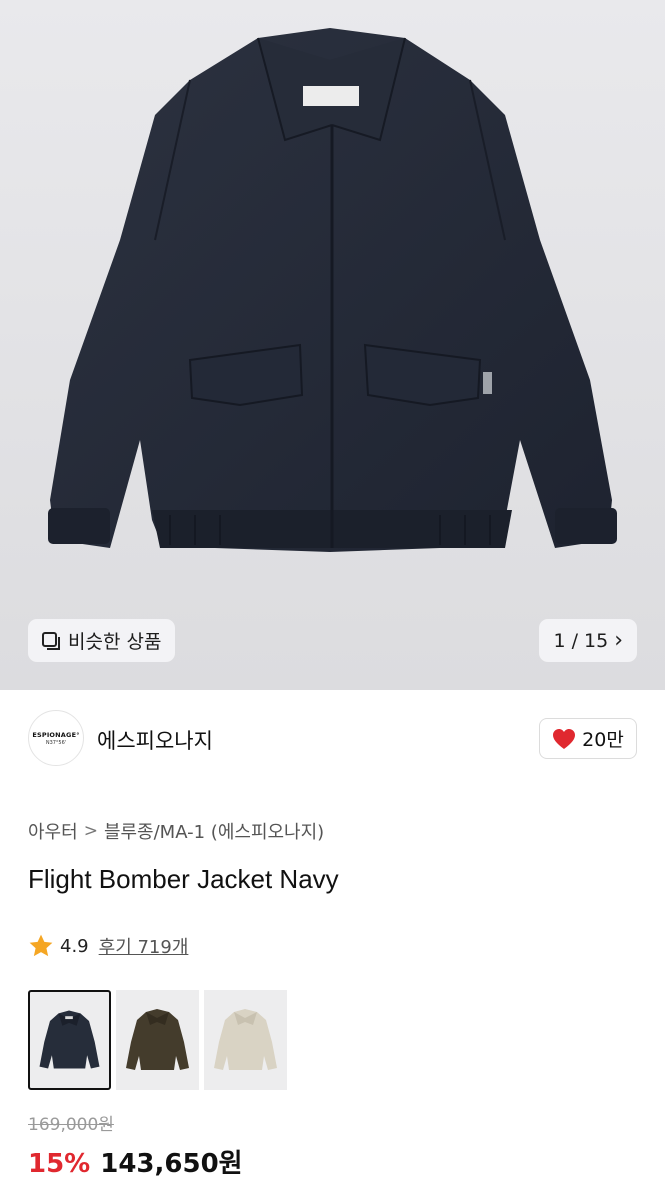  I want to click on heart-icon, so click(564, 738).